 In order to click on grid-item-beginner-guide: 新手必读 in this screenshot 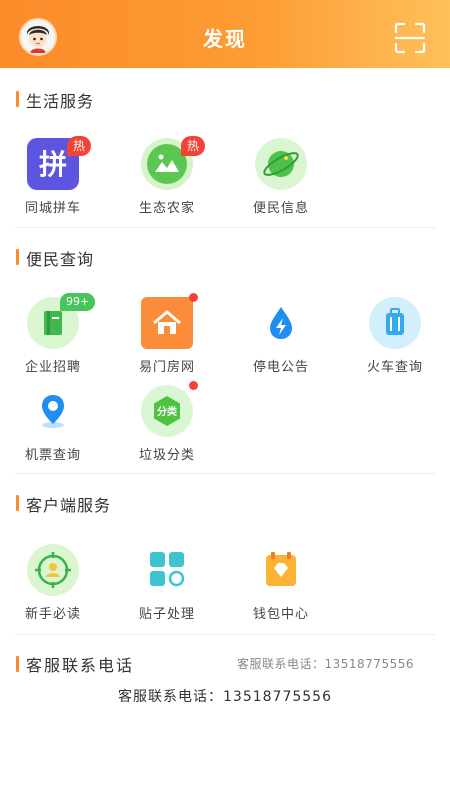, I will do `click(53, 587)`.